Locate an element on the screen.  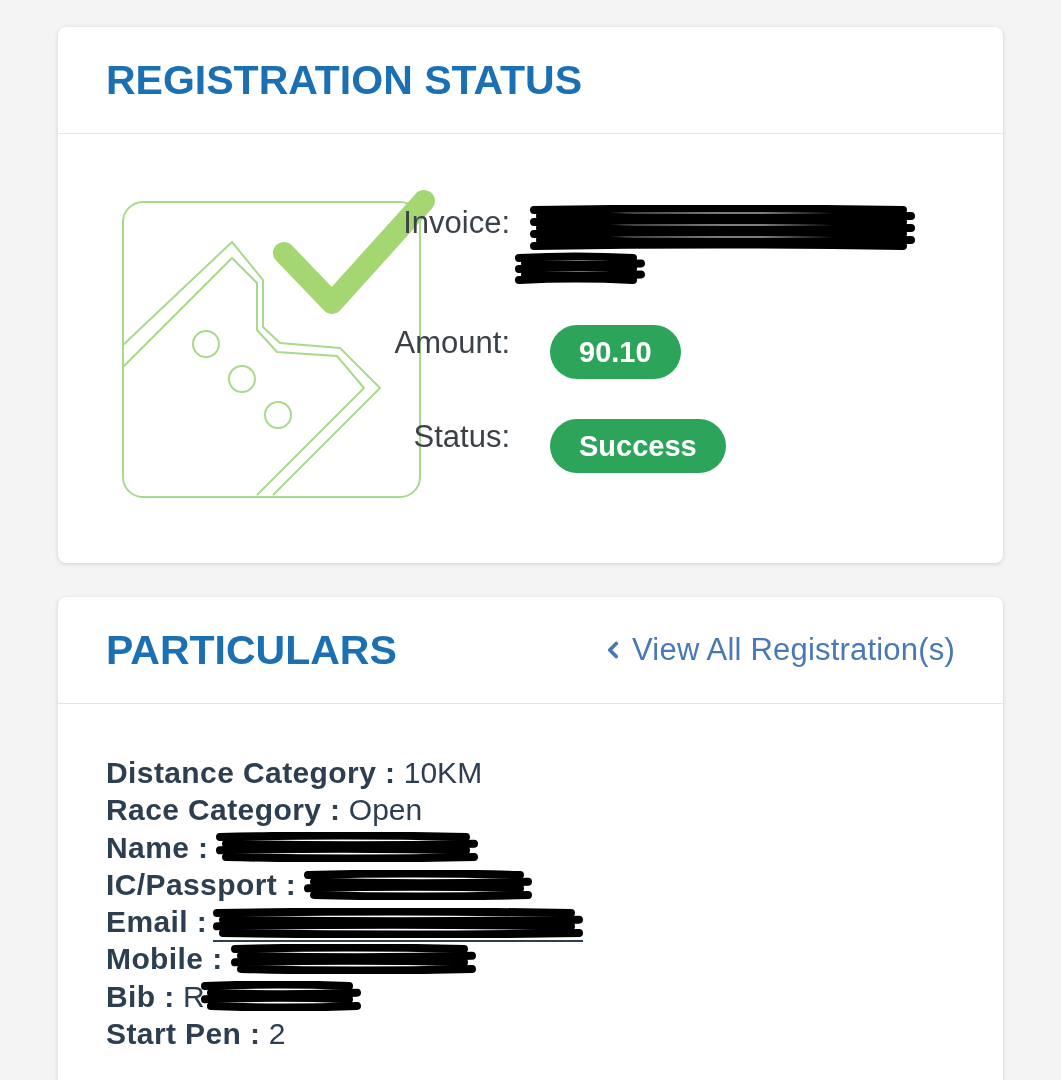
field-value: R is located at coordinates (194, 996).